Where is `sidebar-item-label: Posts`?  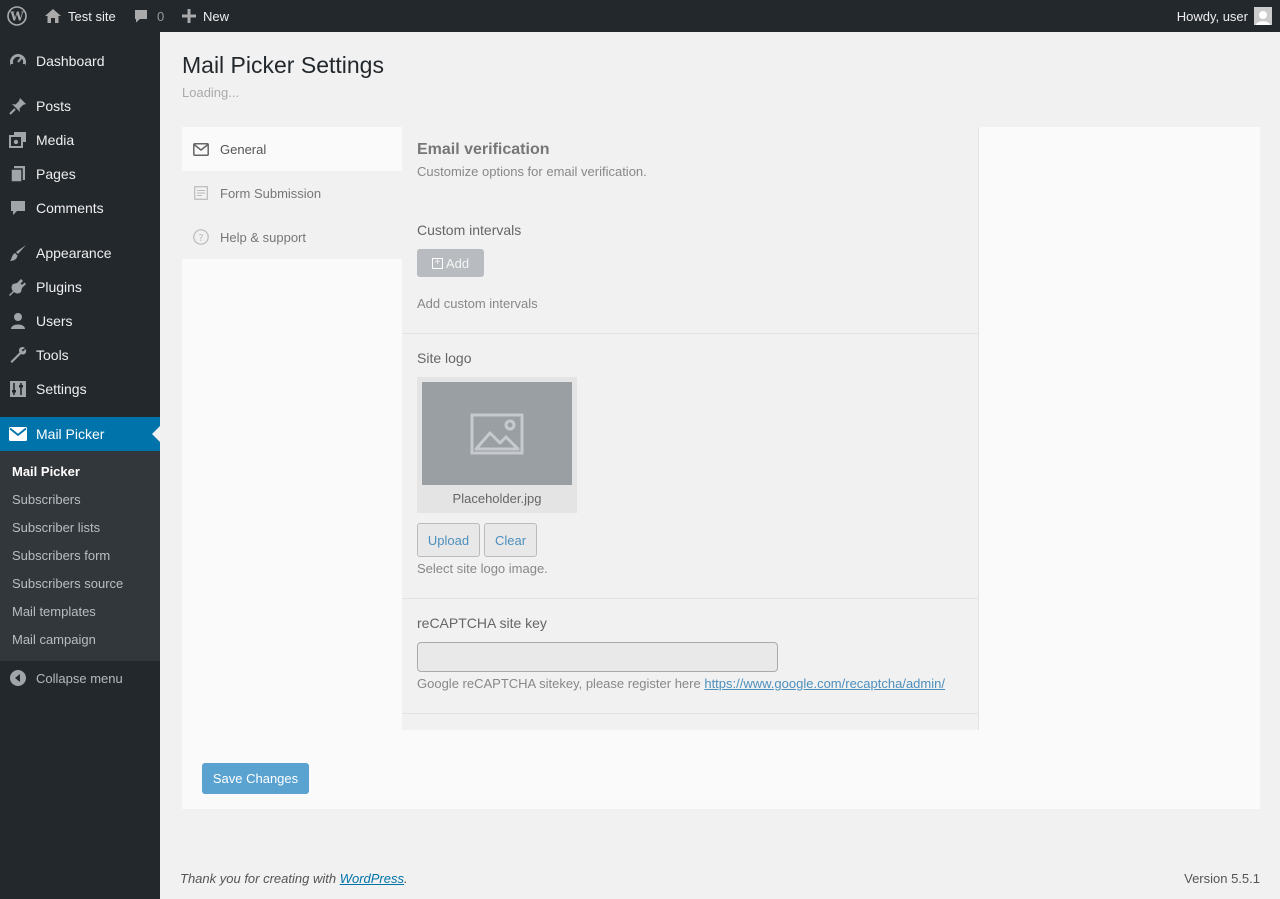 sidebar-item-label: Posts is located at coordinates (54, 106).